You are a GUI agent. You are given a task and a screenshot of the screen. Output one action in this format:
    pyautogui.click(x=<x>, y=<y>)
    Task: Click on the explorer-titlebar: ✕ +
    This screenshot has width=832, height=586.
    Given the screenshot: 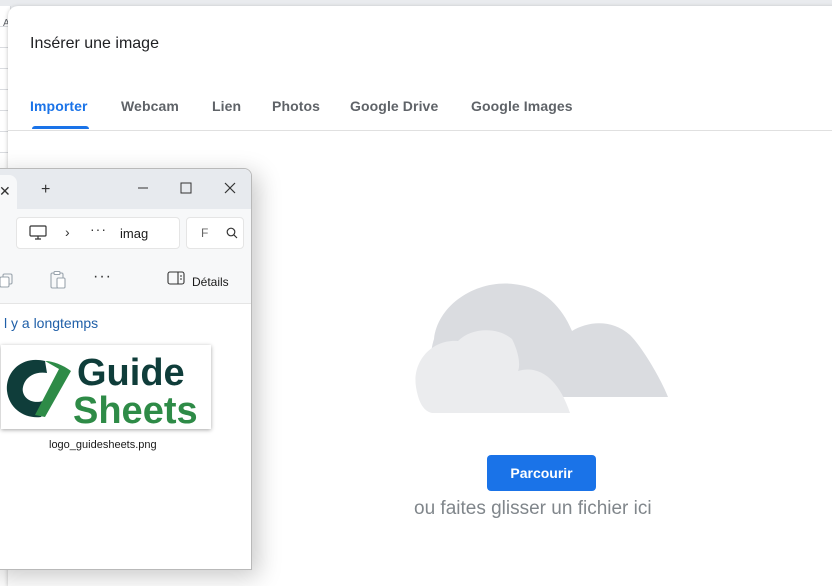 What is the action you would take?
    pyautogui.click(x=125, y=189)
    